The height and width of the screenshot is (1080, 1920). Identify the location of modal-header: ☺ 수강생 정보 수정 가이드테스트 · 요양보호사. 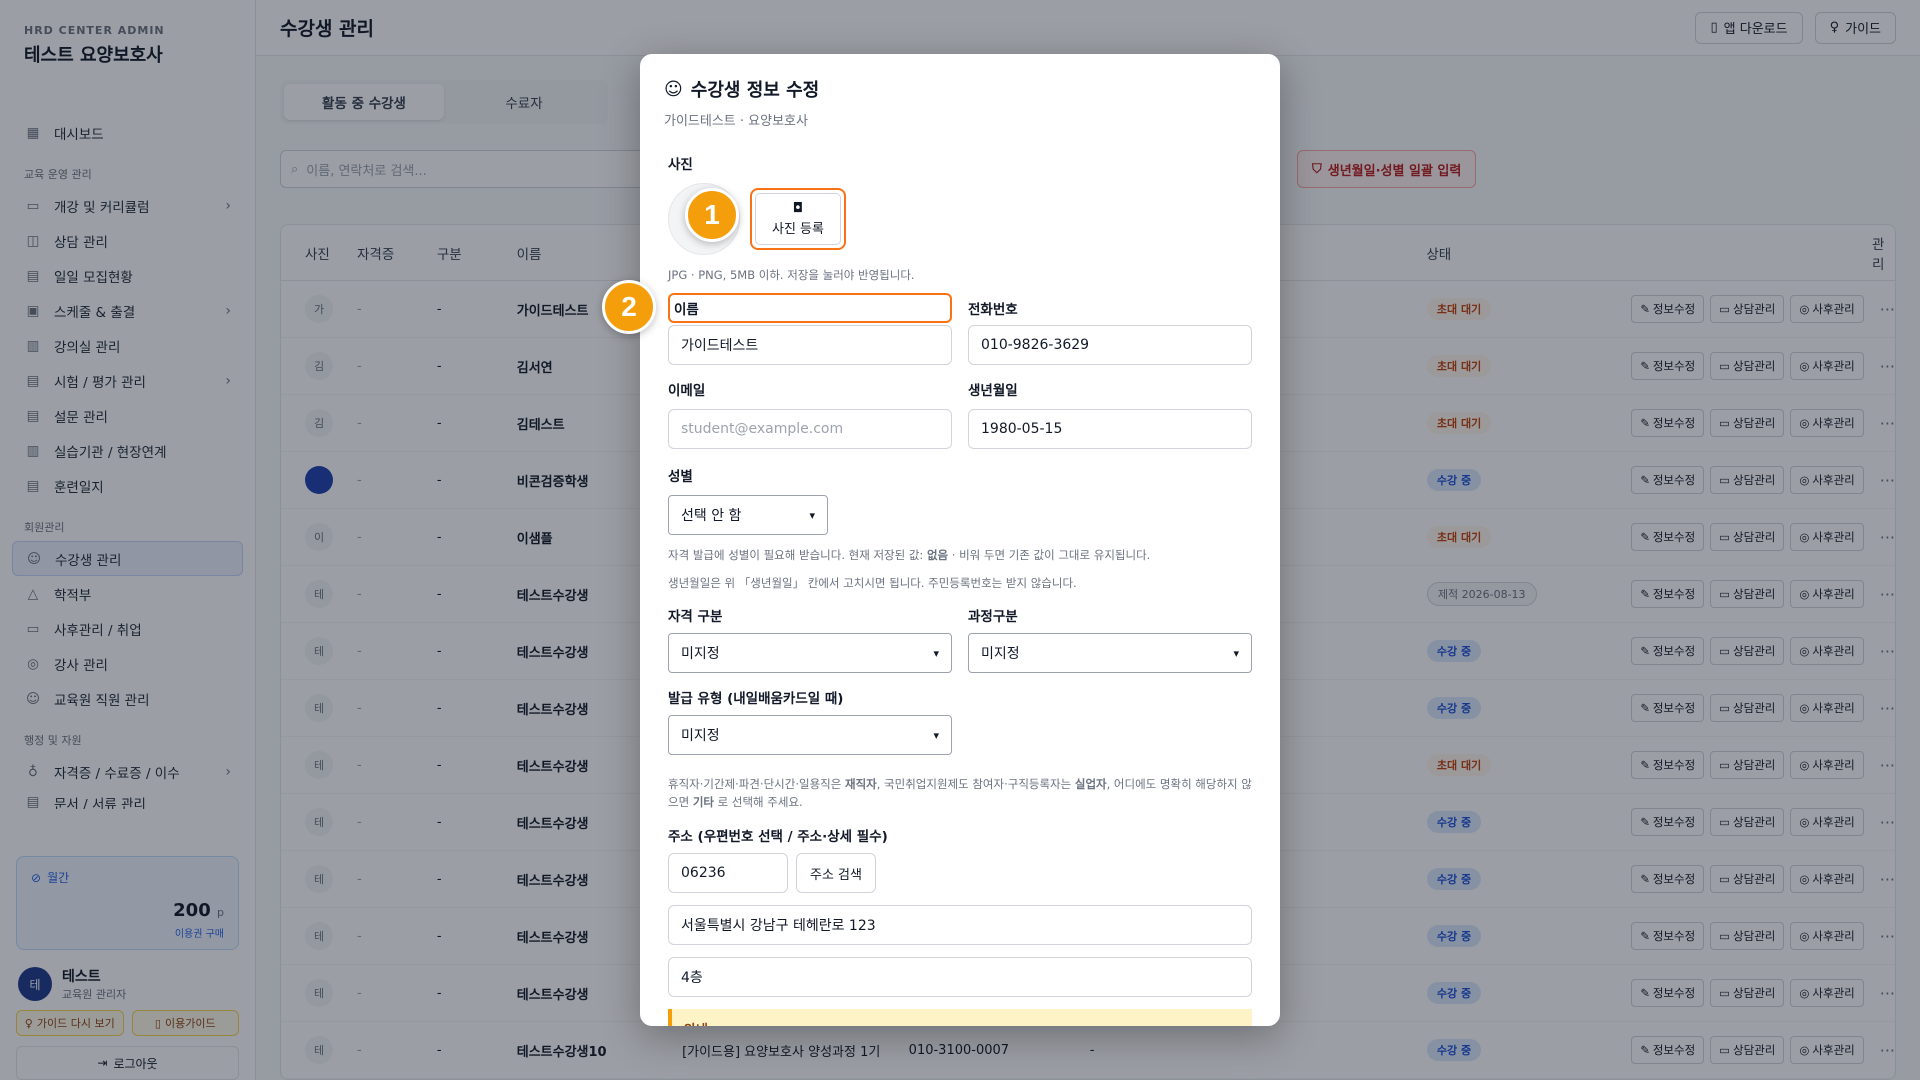
(960, 92).